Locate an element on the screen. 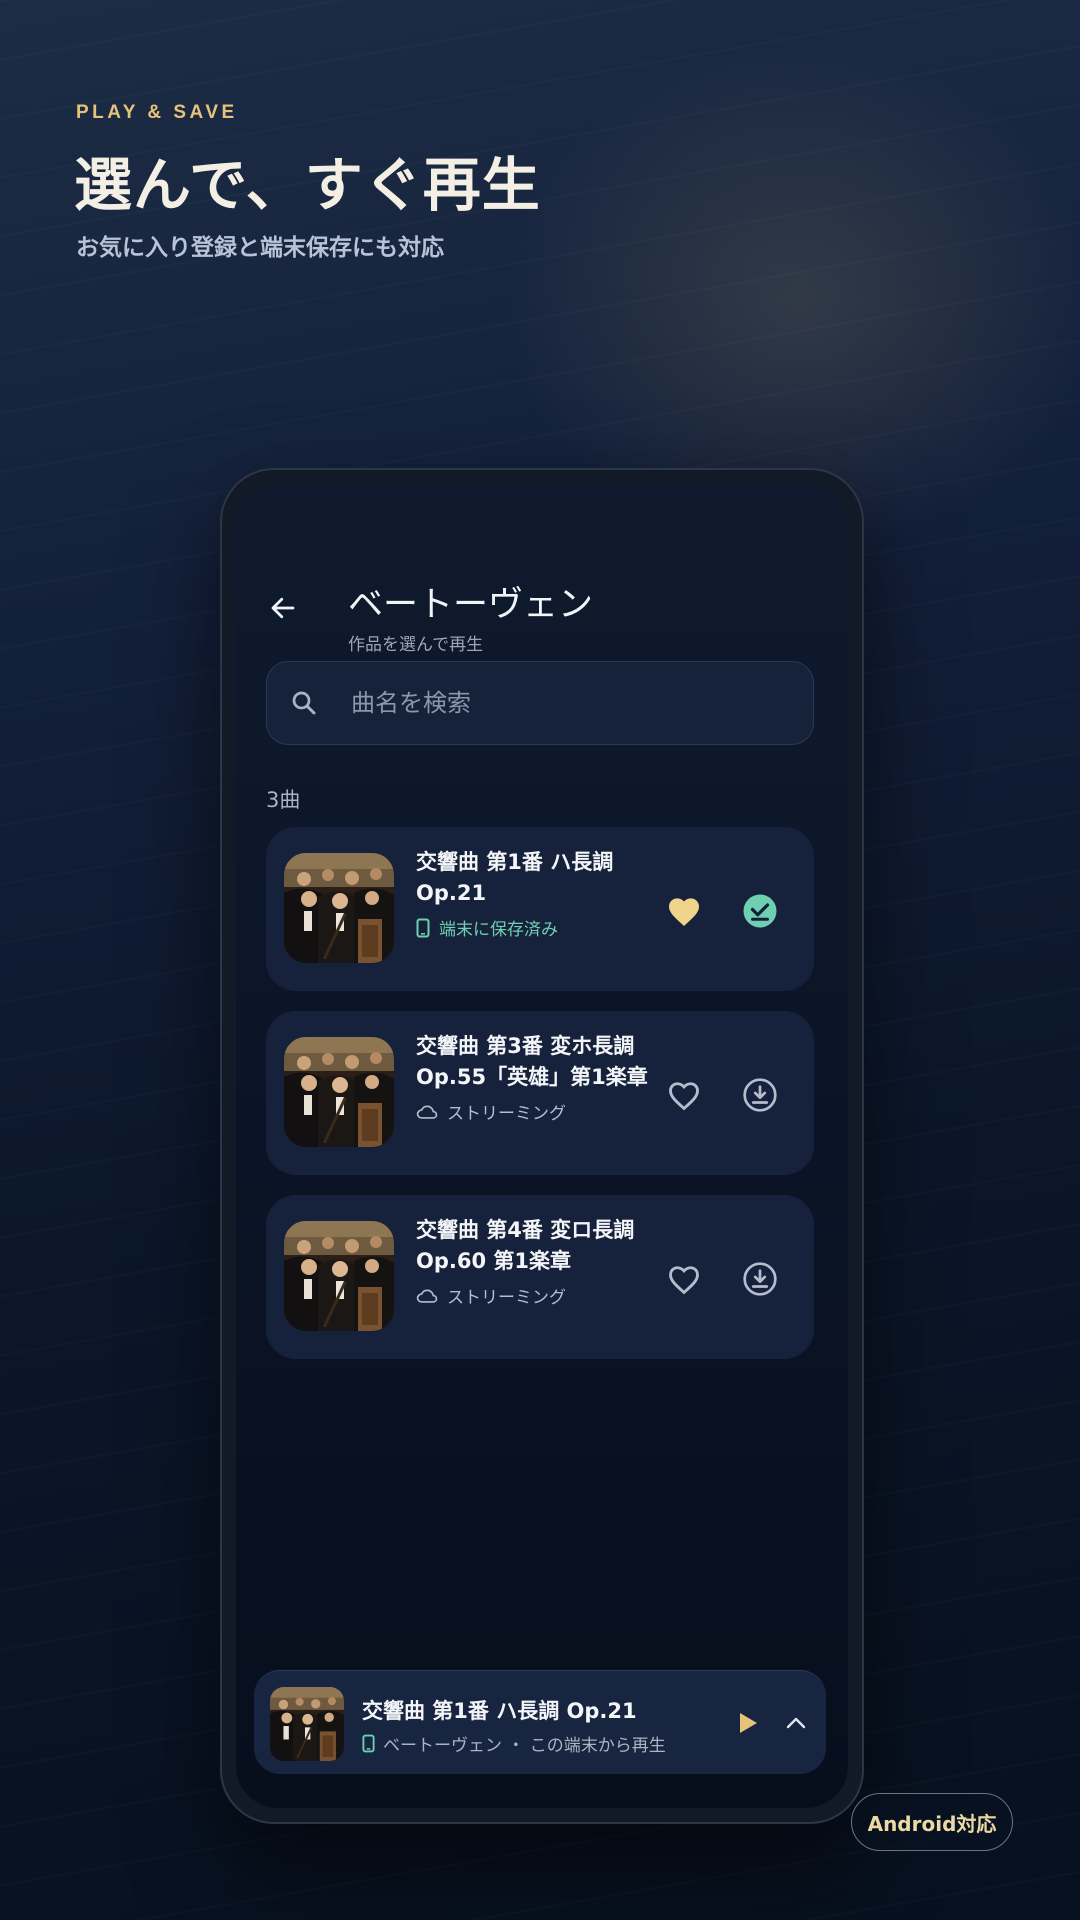 This screenshot has height=1920, width=1080. promo-subhead: お気に入り登録と端末保存にも対応 is located at coordinates (260, 248).